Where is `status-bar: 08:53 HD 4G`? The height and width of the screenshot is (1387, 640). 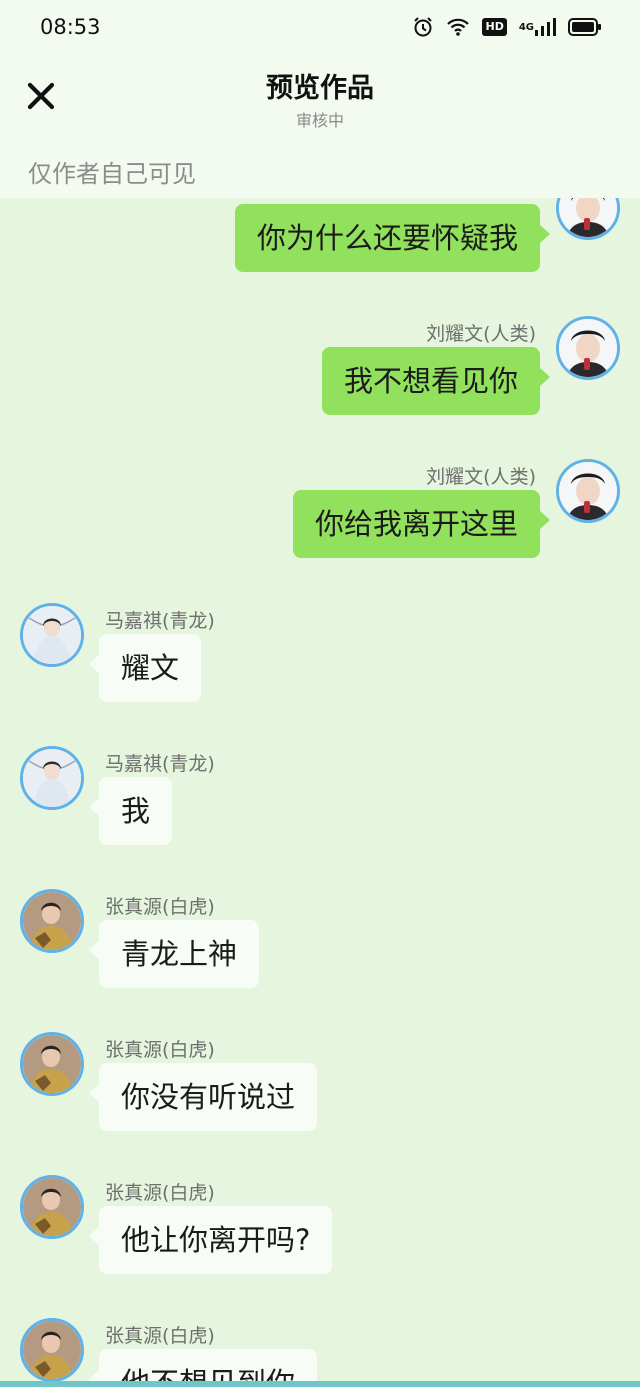
status-bar: 08:53 HD 4G is located at coordinates (320, 28).